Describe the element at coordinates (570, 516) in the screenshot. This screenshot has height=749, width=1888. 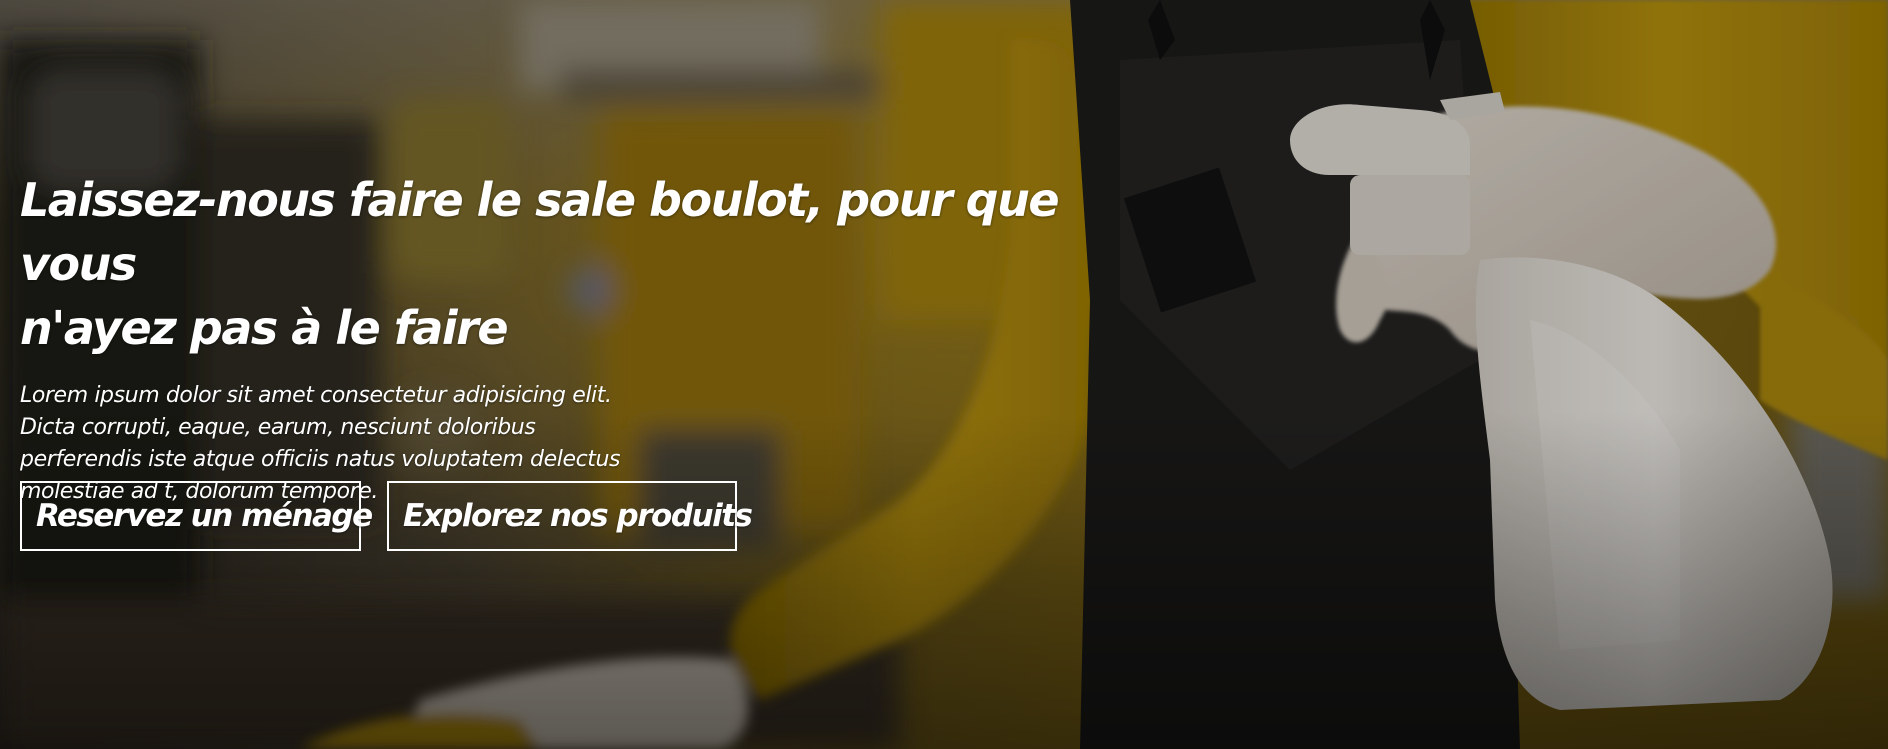
I see `explore-products-button: Explorez nos produits` at that location.